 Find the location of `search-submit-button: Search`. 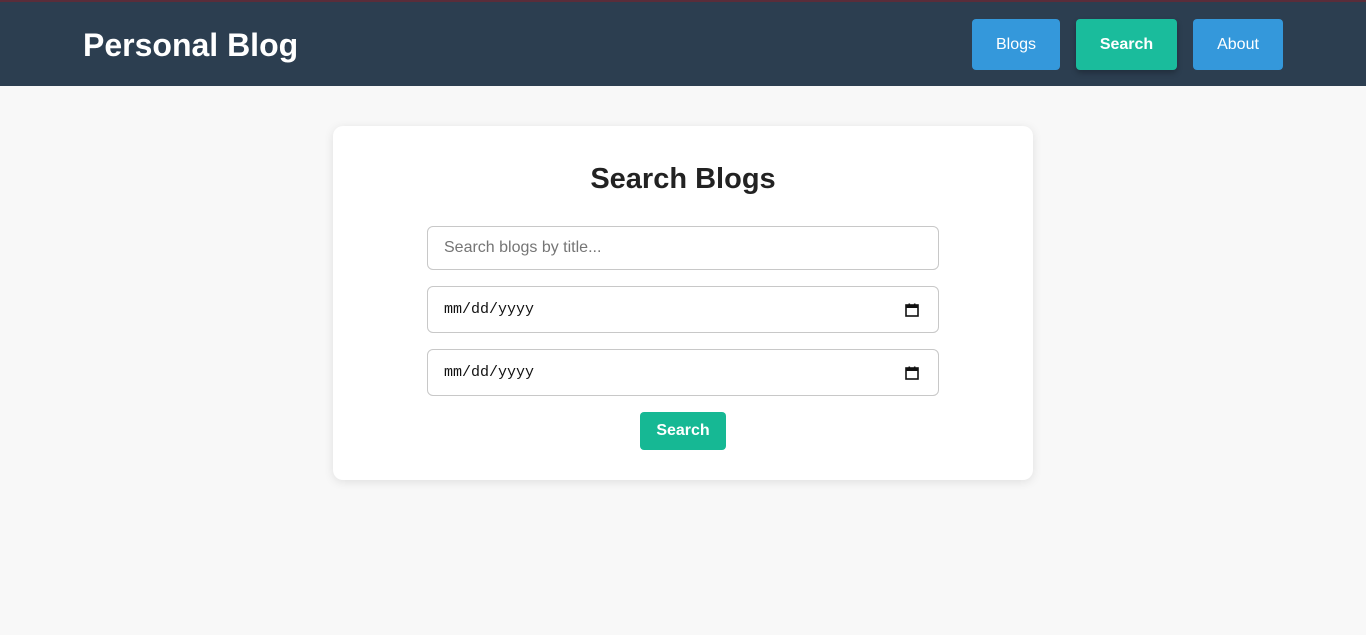

search-submit-button: Search is located at coordinates (683, 431).